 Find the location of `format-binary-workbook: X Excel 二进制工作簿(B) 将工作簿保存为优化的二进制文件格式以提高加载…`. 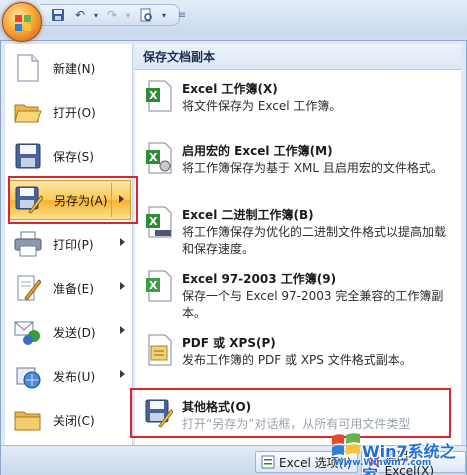

format-binary-workbook: X Excel 二进制工作簿(B) 将工作簿保存为优化的二进制文件格式以提高加载… is located at coordinates (298, 232).